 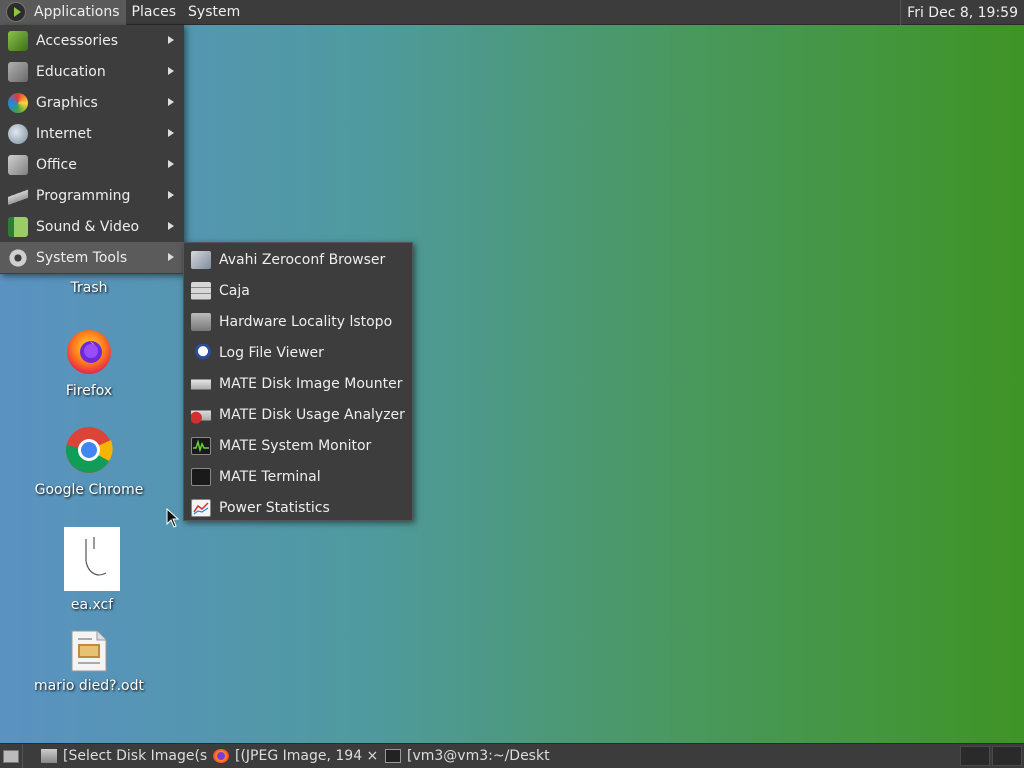 I want to click on menu-item-label: Graphics, so click(x=67, y=102).